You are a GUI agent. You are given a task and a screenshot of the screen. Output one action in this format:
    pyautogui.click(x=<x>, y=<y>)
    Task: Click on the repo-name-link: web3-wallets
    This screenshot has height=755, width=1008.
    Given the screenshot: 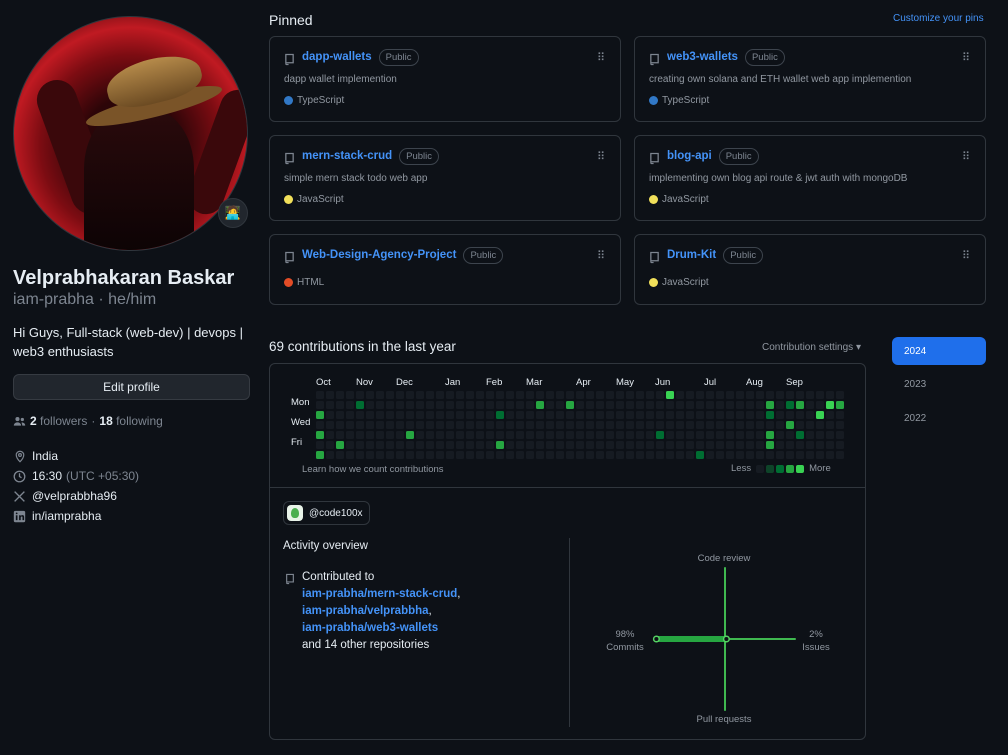 What is the action you would take?
    pyautogui.click(x=702, y=57)
    